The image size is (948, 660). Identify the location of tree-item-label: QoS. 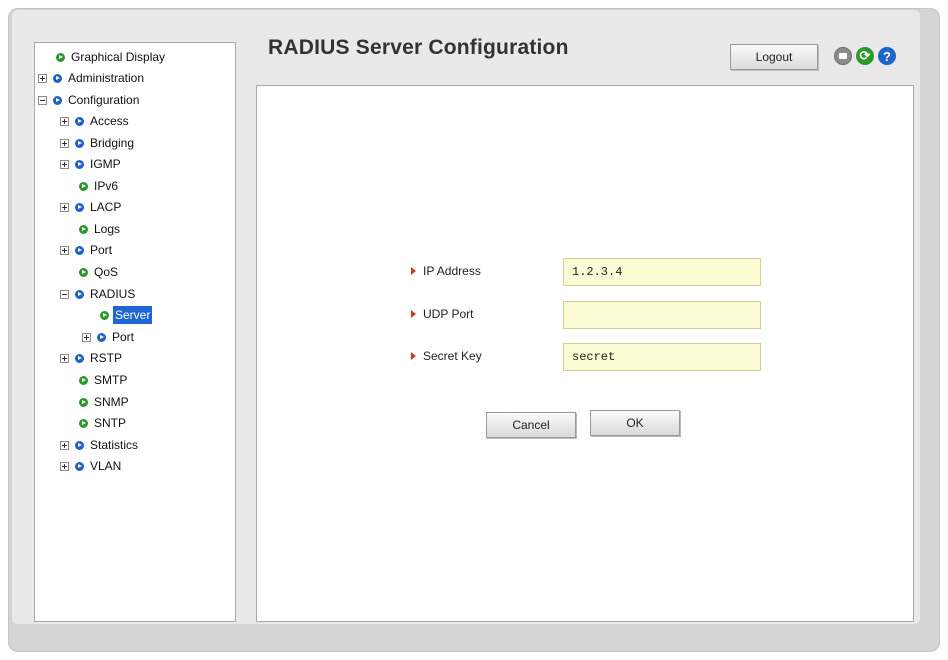
(106, 272).